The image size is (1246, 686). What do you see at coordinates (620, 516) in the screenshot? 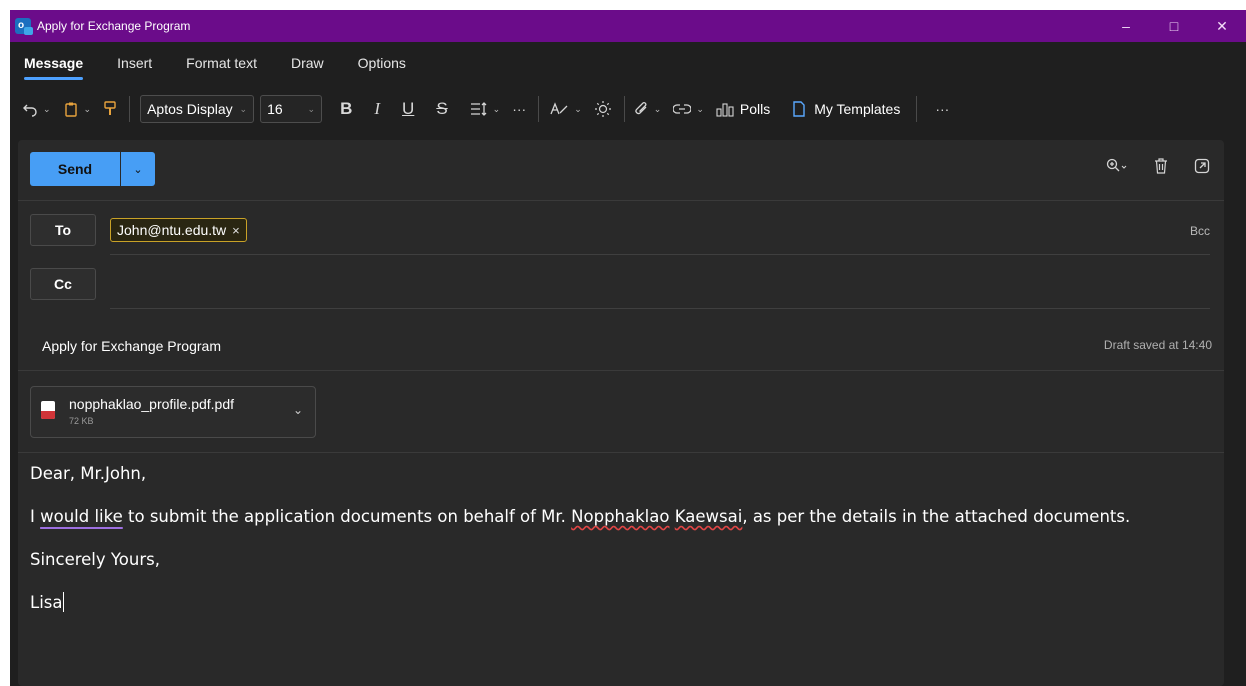
I see `spelling-flag: Nopphaklao` at bounding box center [620, 516].